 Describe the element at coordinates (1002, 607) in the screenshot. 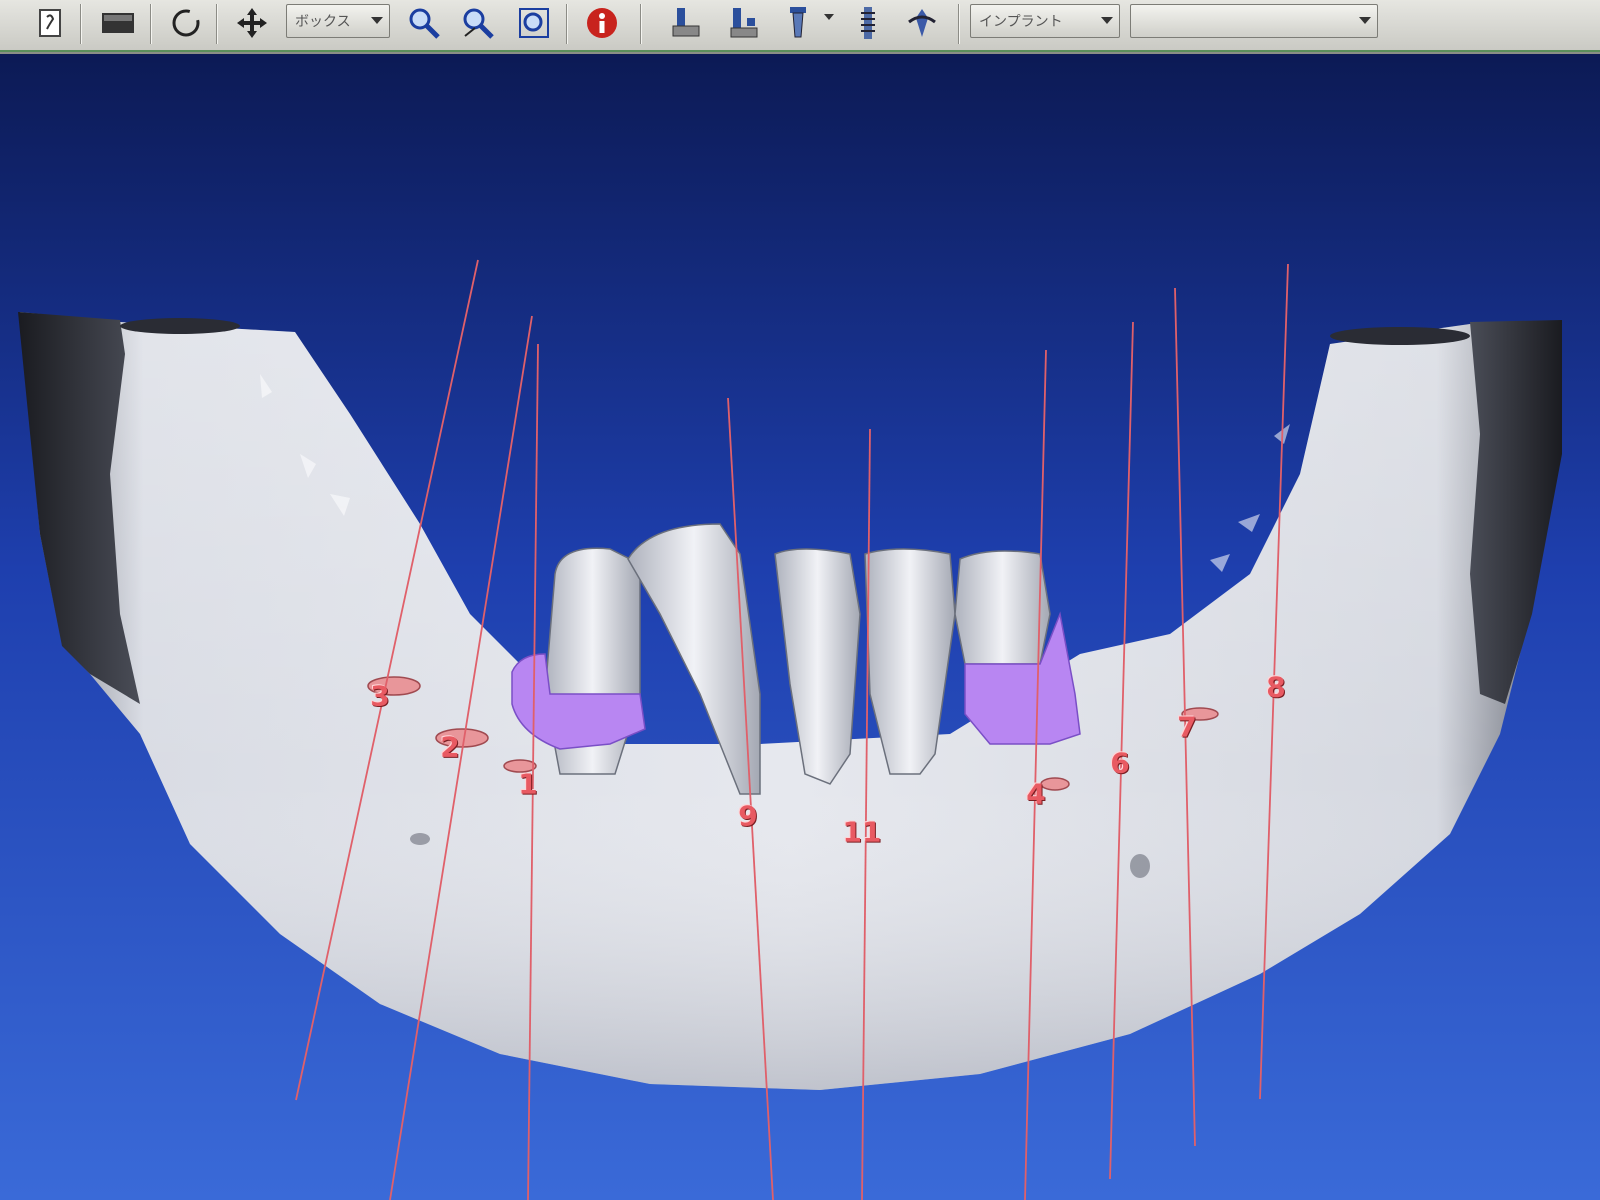

I see `tooth-right-premolar` at that location.